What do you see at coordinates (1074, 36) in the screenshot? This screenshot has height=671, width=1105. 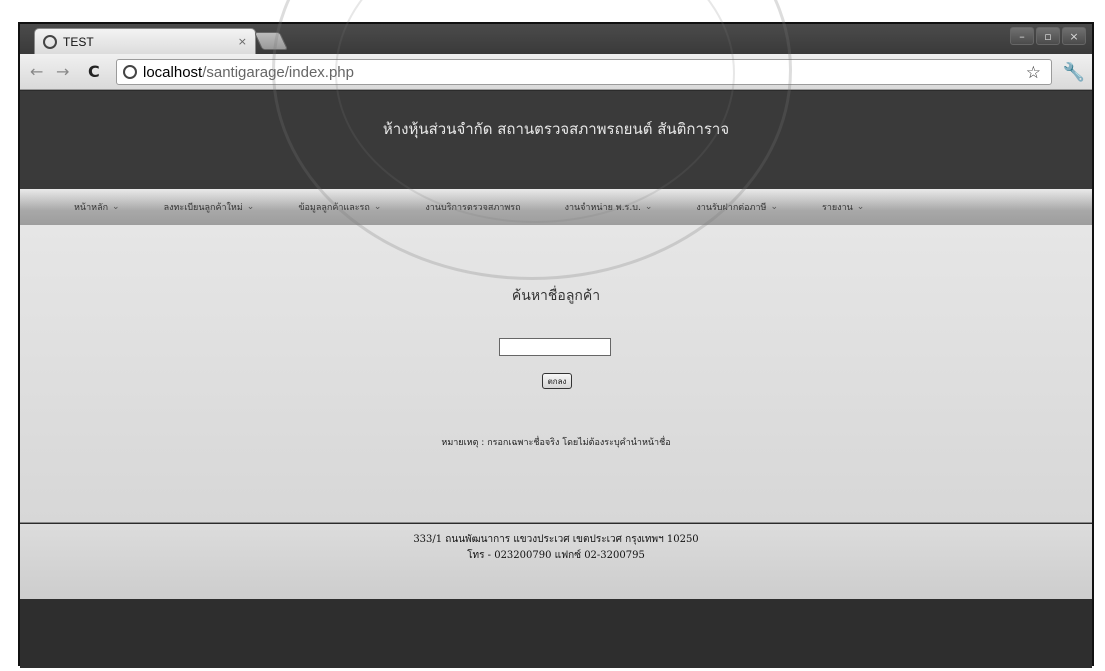 I see `close-window-button: ×` at bounding box center [1074, 36].